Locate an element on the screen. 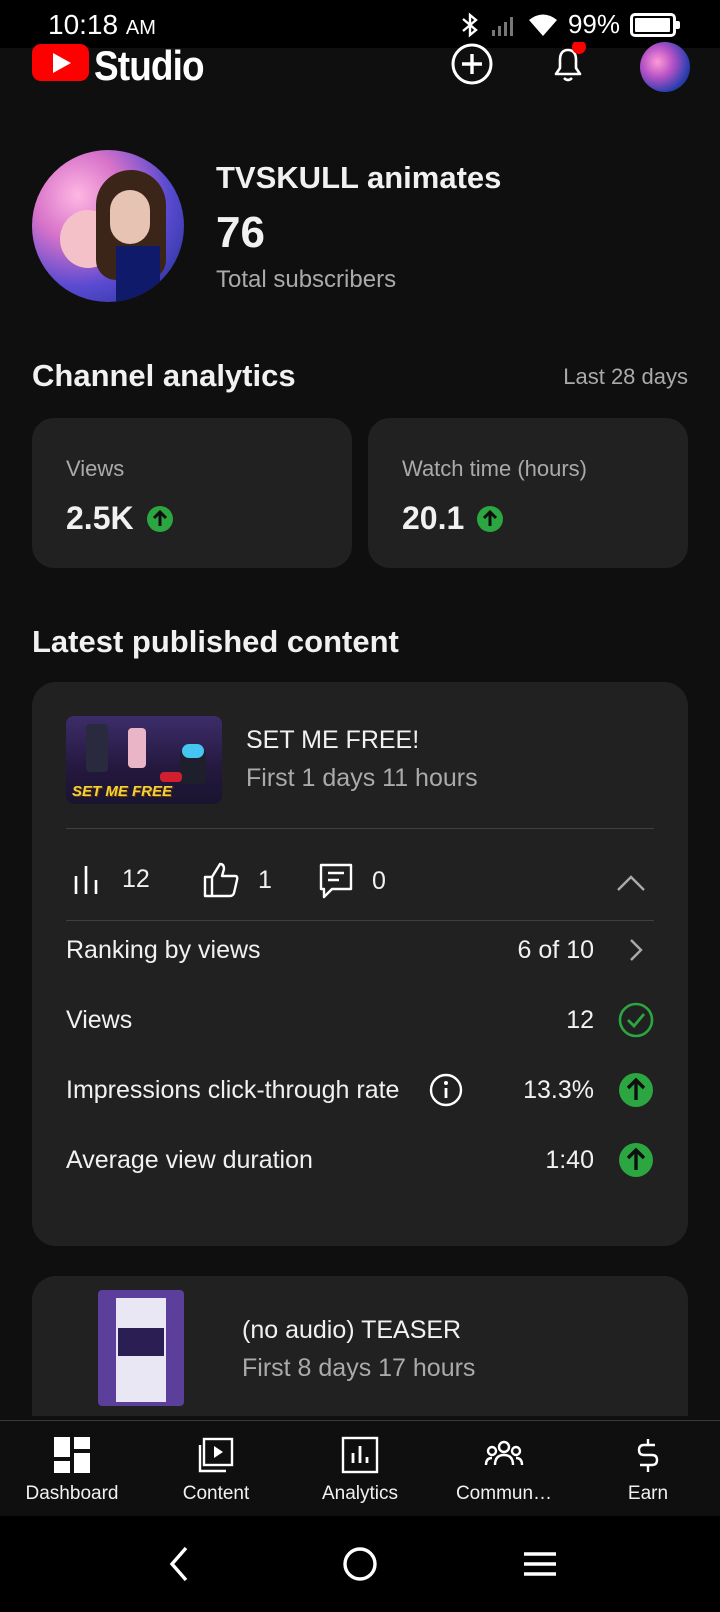 This screenshot has height=1612, width=720. nav-earn: Earn is located at coordinates (648, 1470).